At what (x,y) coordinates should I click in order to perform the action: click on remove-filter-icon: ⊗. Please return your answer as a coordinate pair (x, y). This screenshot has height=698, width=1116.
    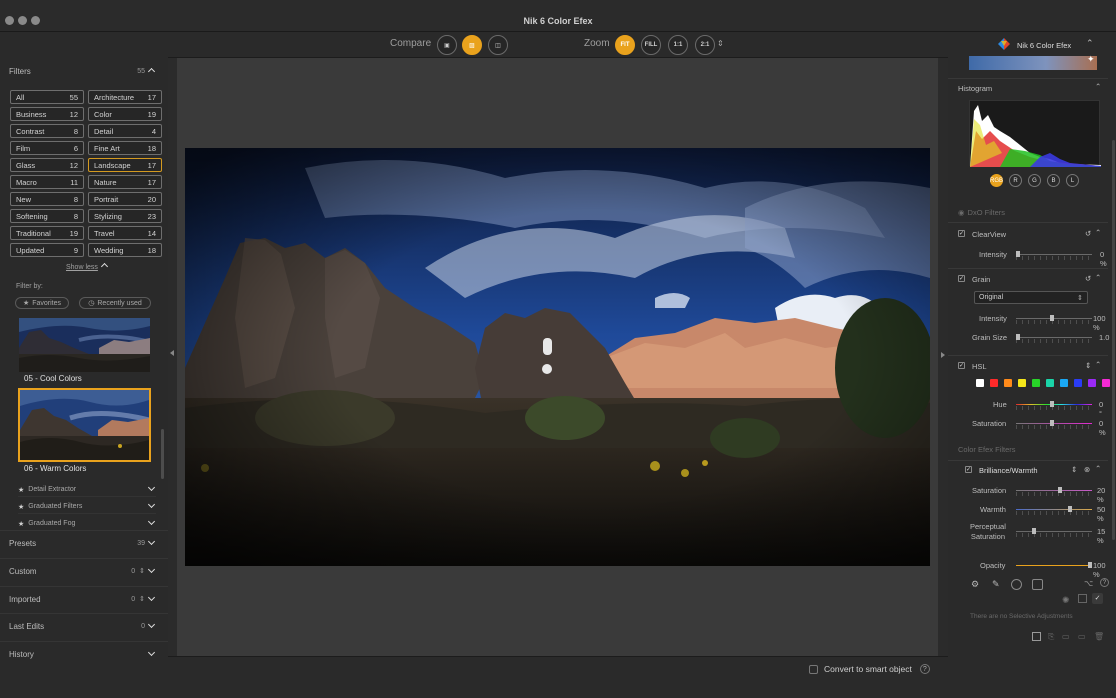
    Looking at the image, I should click on (1087, 469).